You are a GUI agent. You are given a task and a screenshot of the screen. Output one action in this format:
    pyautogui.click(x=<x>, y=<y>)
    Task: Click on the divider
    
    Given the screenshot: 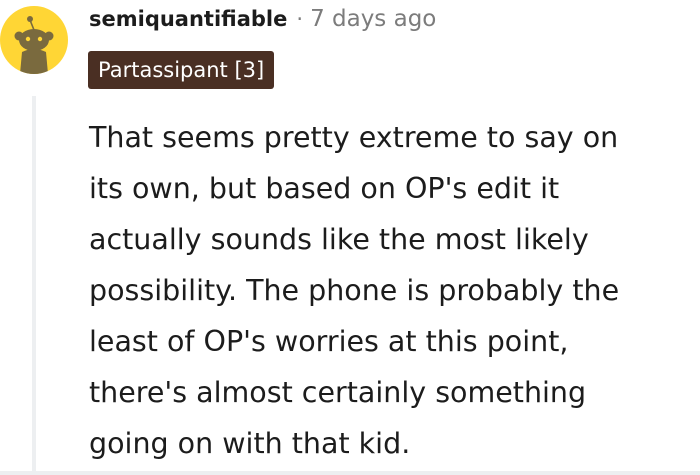 What is the action you would take?
    pyautogui.click(x=350, y=473)
    